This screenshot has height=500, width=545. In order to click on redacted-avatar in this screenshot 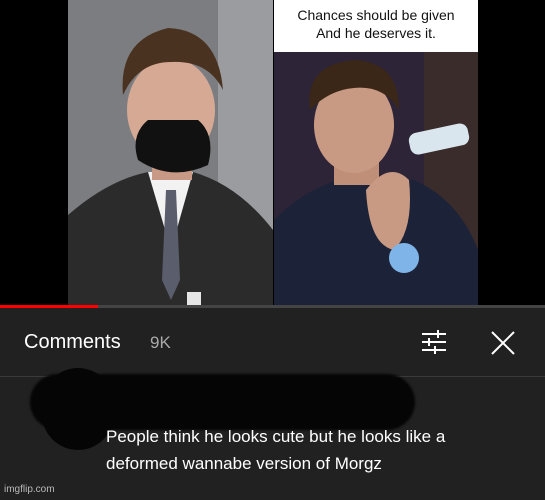, I will do `click(78, 409)`.